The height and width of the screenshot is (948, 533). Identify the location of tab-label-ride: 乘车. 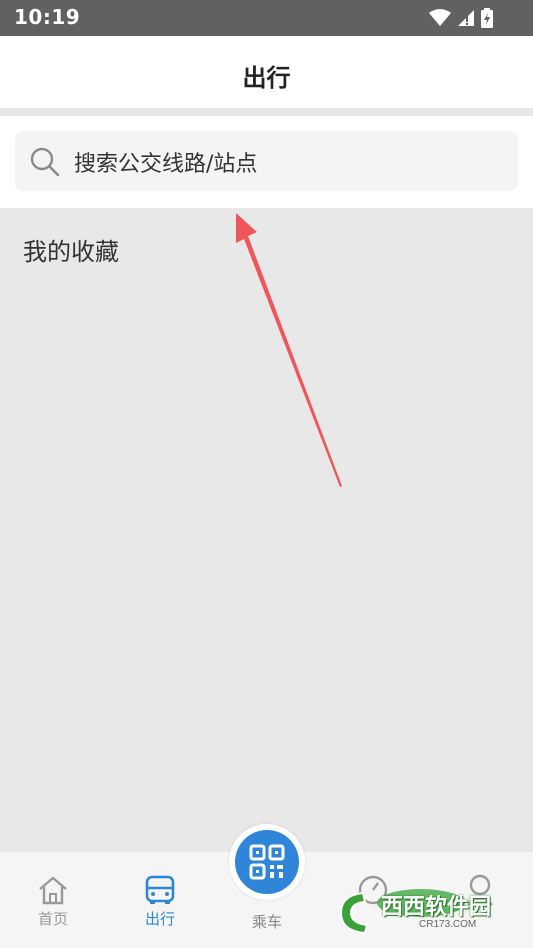
(266, 922).